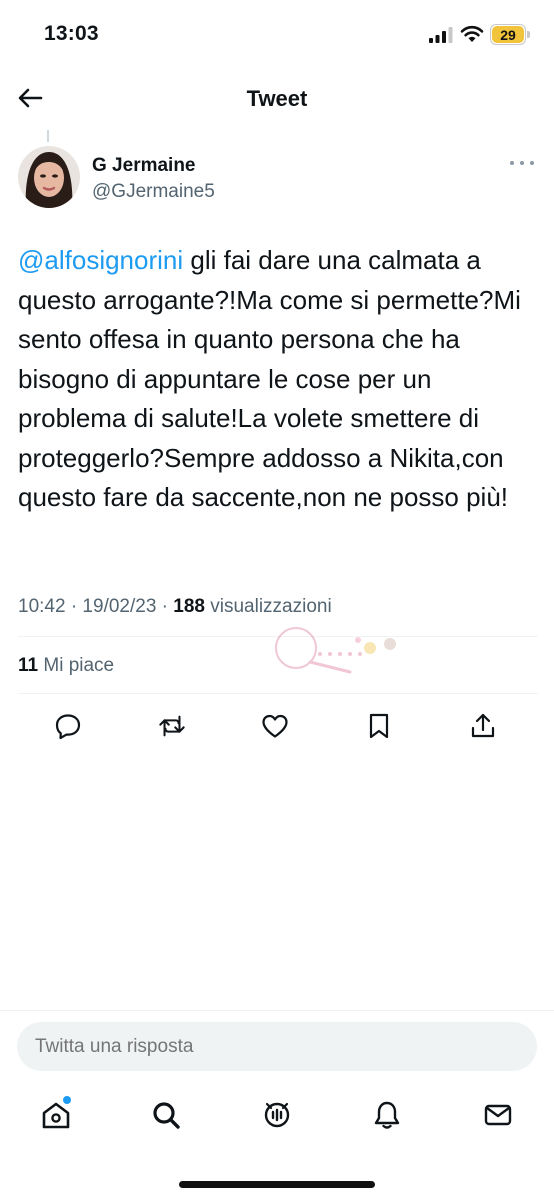 Image resolution: width=554 pixels, height=1200 pixels. I want to click on battery-level: 29, so click(508, 34).